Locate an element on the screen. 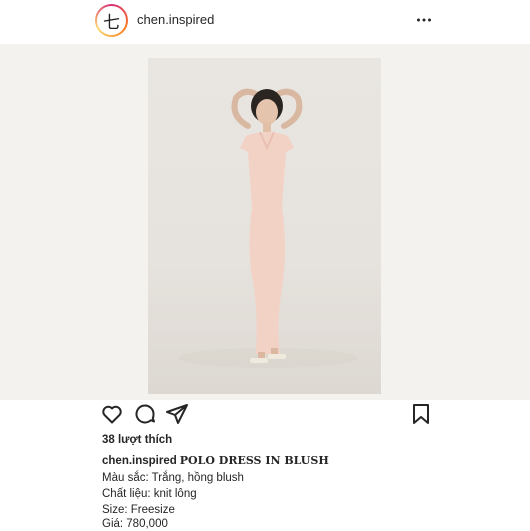 This screenshot has width=530, height=531. caption-line-color: Màu sắc: Trắng, hồng blush is located at coordinates (173, 478).